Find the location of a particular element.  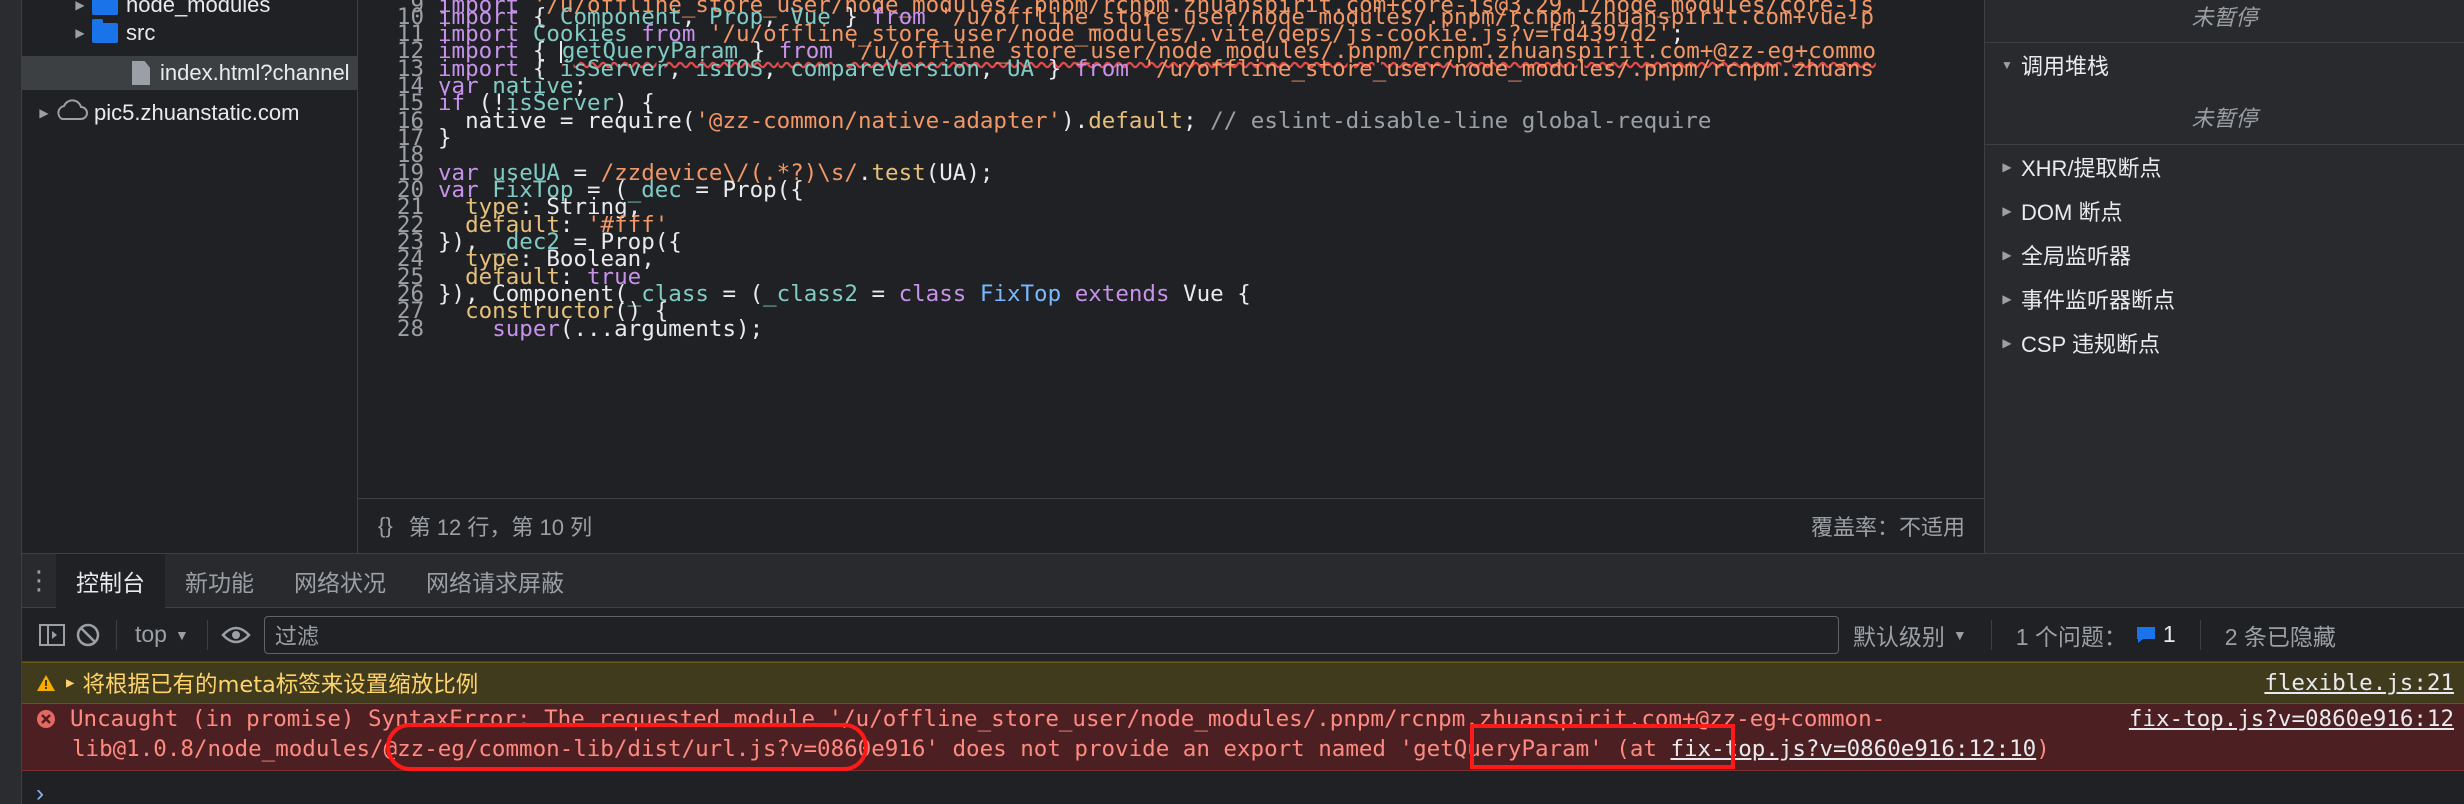

editor-status-bar: {} 第 12 行，第 10 列 覆盖率：不适用 is located at coordinates (1171, 525).